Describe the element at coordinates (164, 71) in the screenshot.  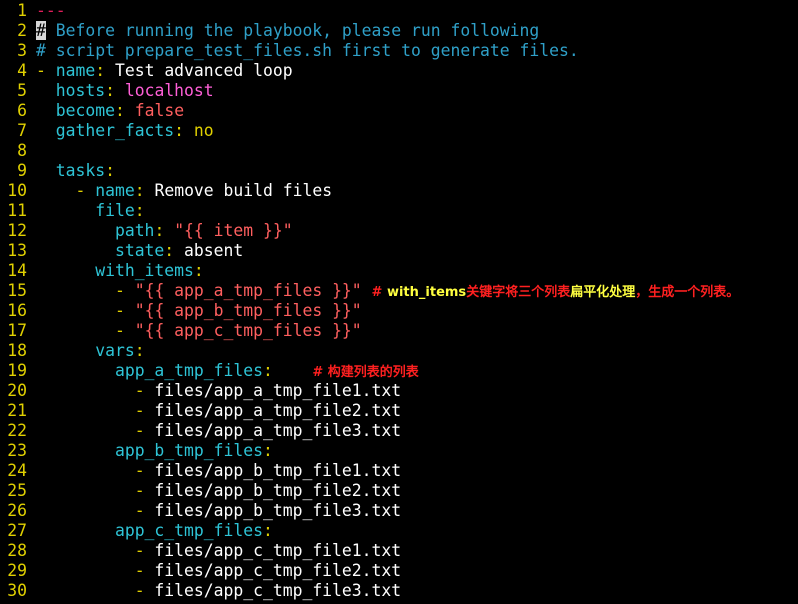
I see `line-content: - name: Test advanced loop` at that location.